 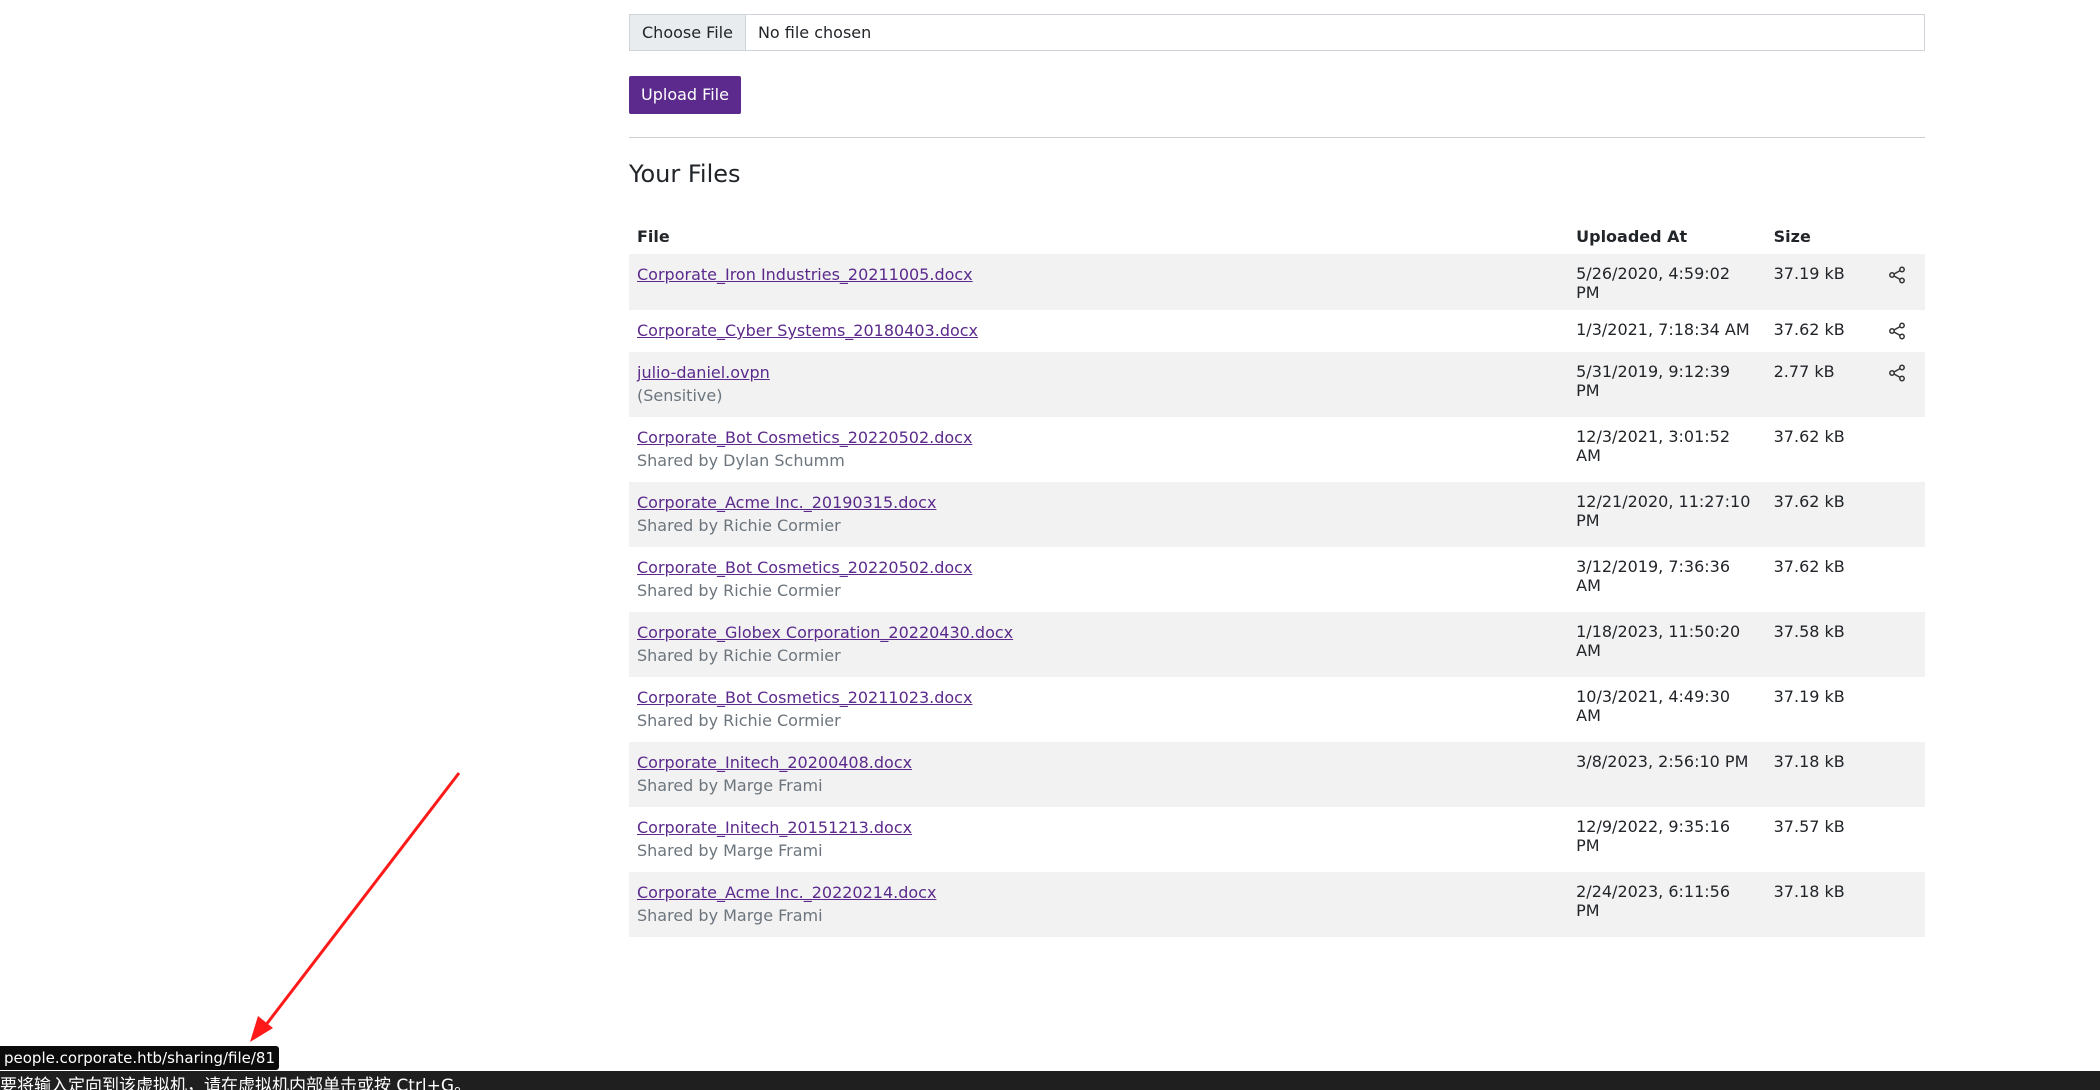 What do you see at coordinates (1277, 32) in the screenshot?
I see `file-picker: Choose File No file chosen` at bounding box center [1277, 32].